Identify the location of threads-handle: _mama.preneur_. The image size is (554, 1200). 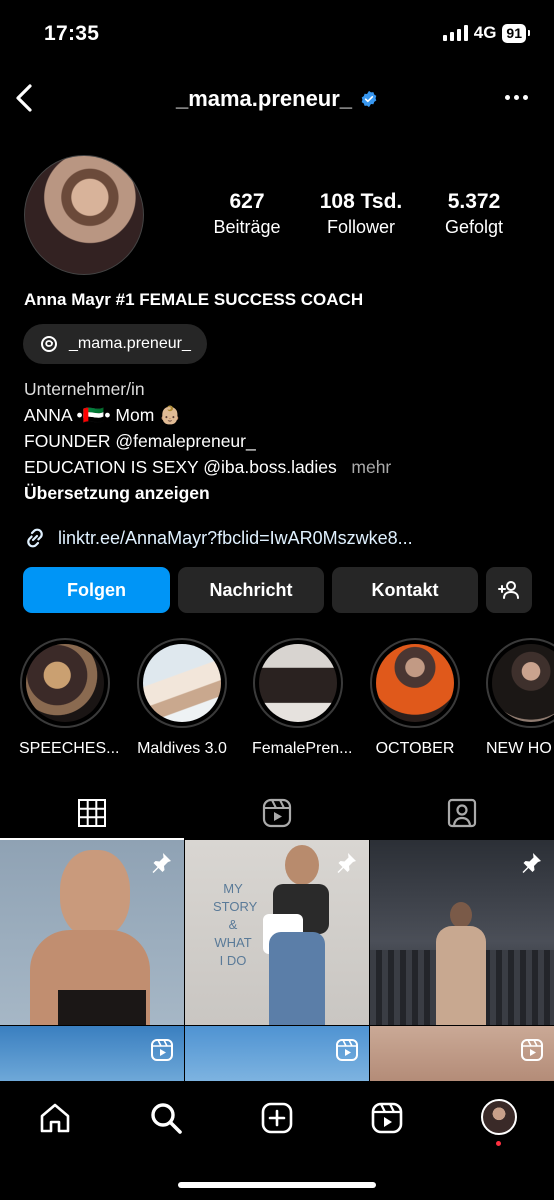
(130, 343).